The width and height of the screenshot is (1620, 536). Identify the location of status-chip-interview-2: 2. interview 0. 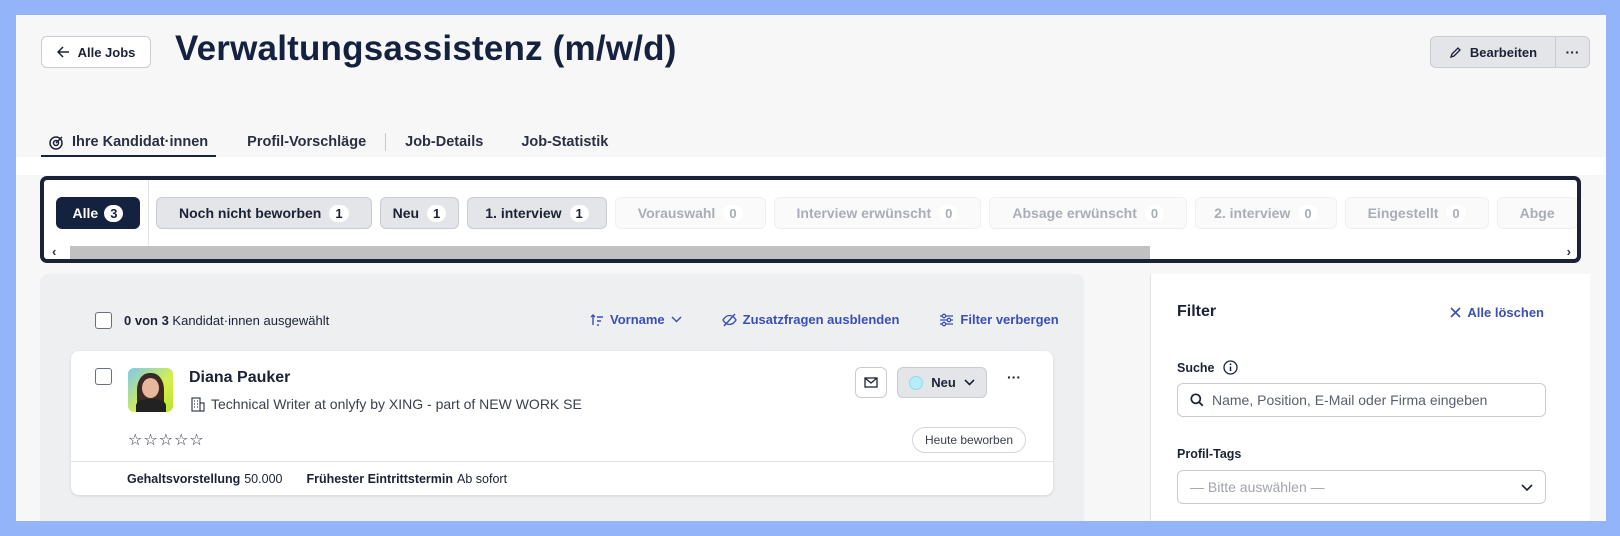
(1266, 213).